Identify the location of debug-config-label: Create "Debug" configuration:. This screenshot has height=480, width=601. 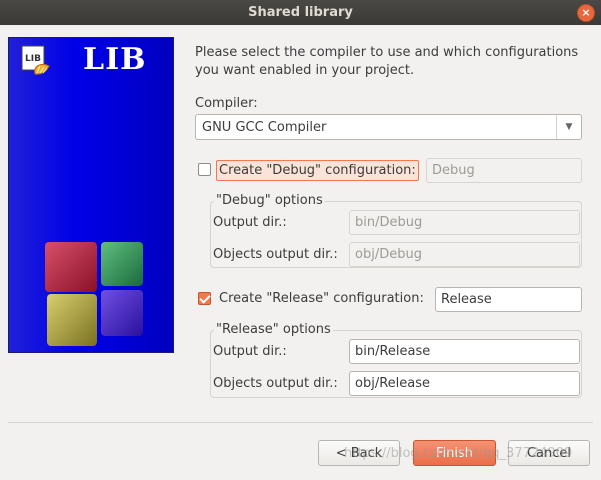
(317, 170).